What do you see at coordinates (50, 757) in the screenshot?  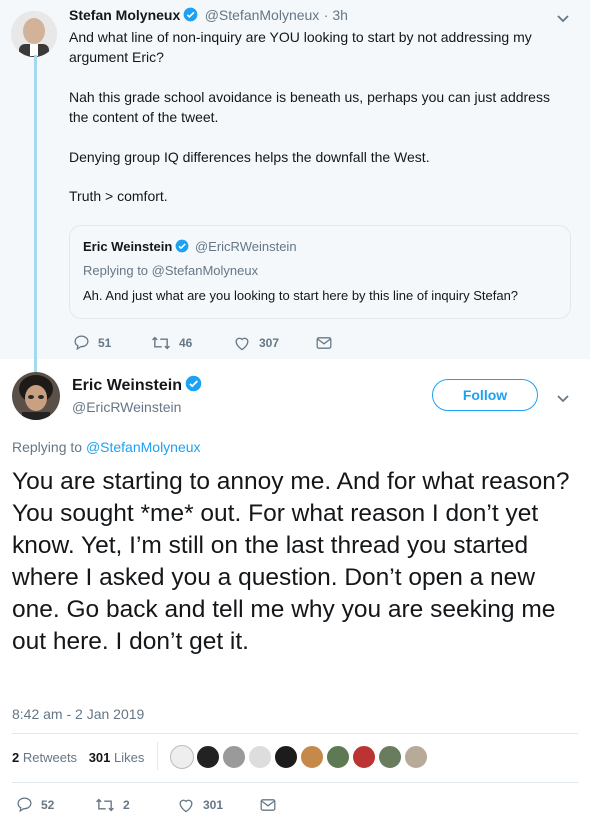 I see `retweet-stat-label: Retweets` at bounding box center [50, 757].